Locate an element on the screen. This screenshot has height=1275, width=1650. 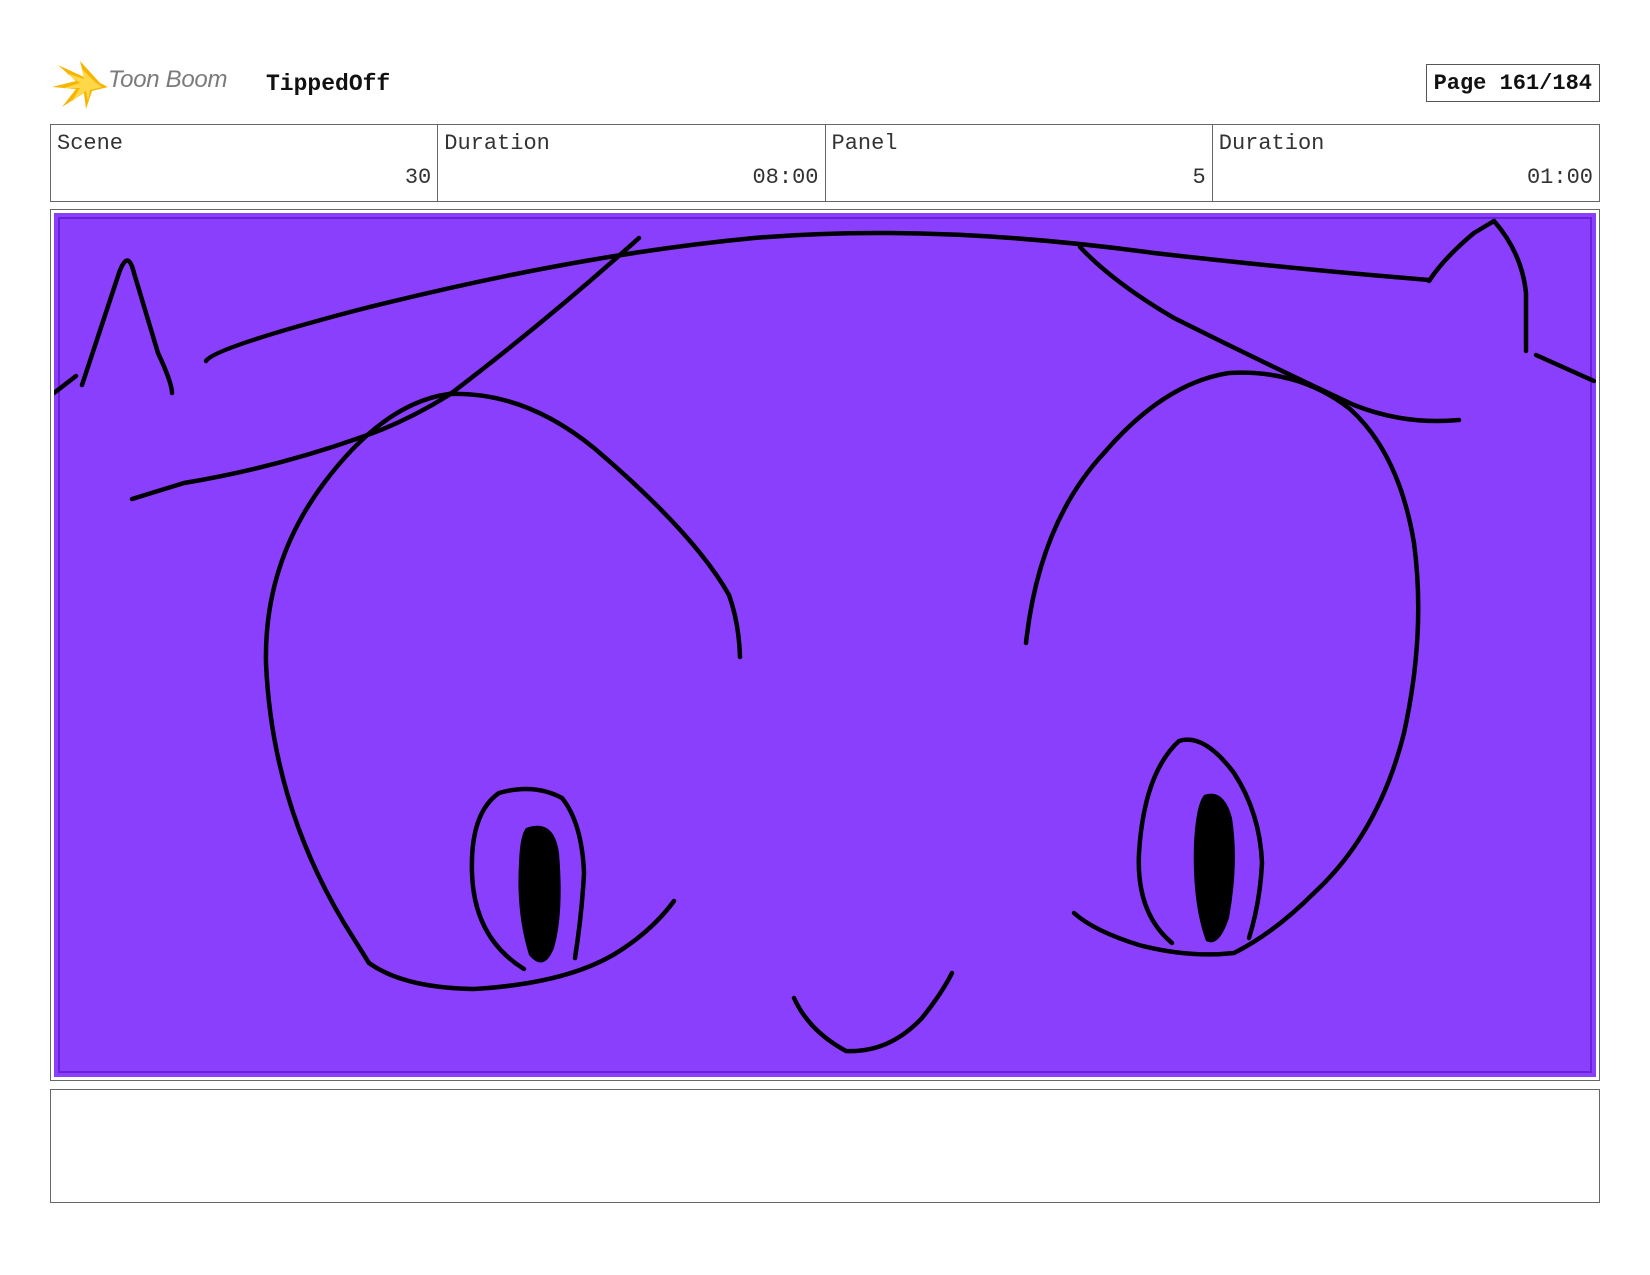
scene-label: Scene is located at coordinates (90, 143).